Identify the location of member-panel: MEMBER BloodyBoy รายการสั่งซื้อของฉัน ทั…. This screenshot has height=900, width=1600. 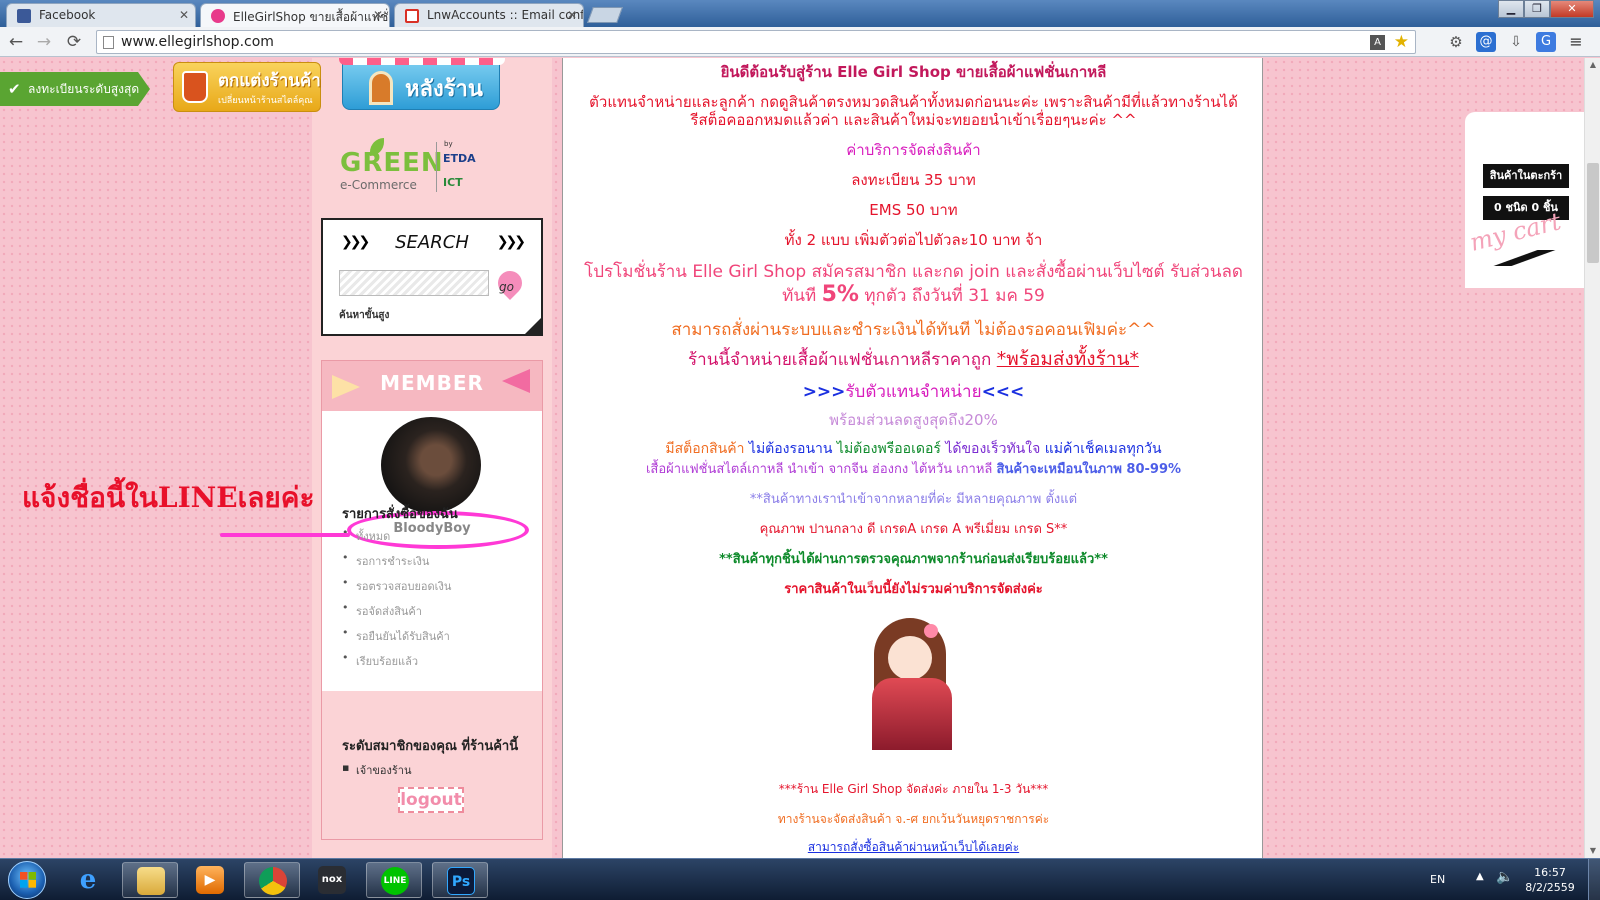
(432, 600).